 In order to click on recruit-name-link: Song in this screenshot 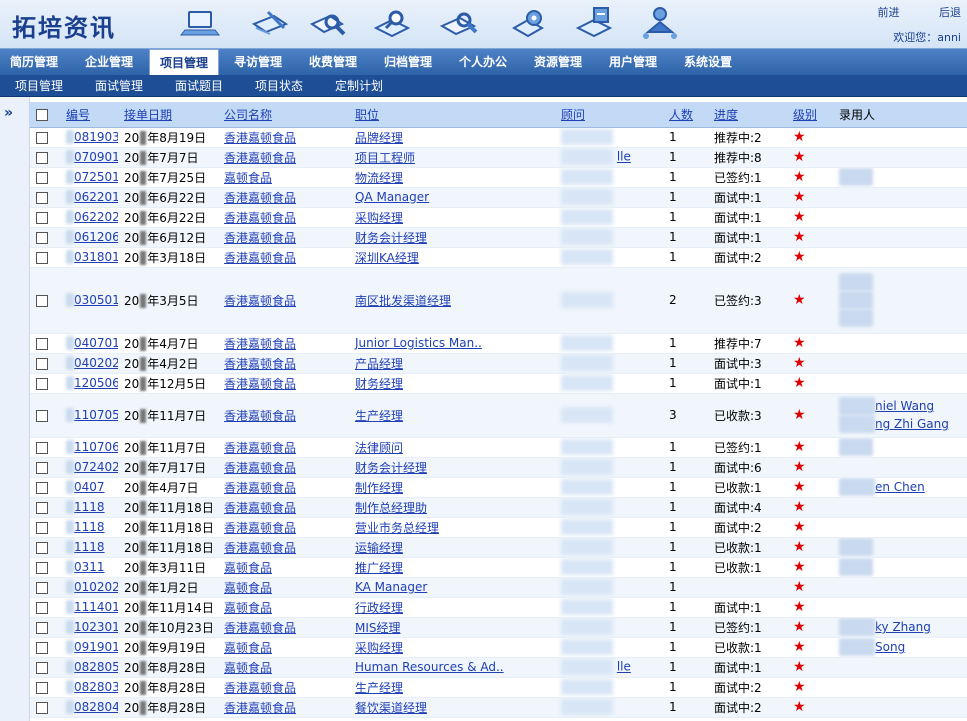, I will do `click(890, 647)`.